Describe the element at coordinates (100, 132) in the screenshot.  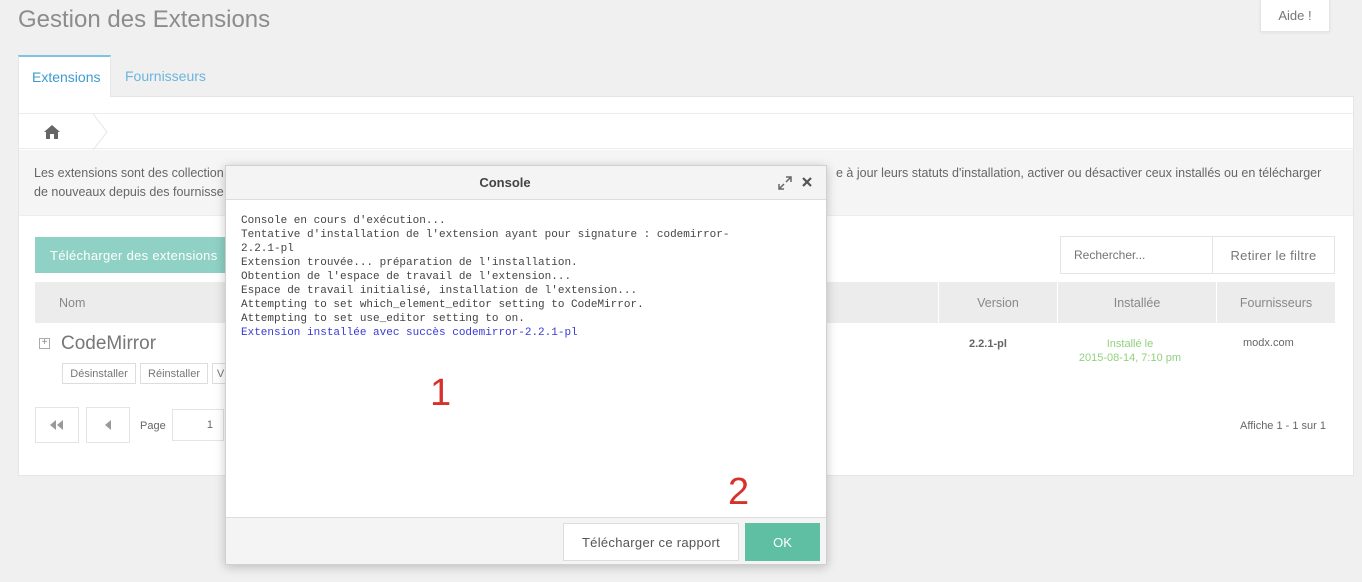
I see `breadcrumb-separator` at that location.